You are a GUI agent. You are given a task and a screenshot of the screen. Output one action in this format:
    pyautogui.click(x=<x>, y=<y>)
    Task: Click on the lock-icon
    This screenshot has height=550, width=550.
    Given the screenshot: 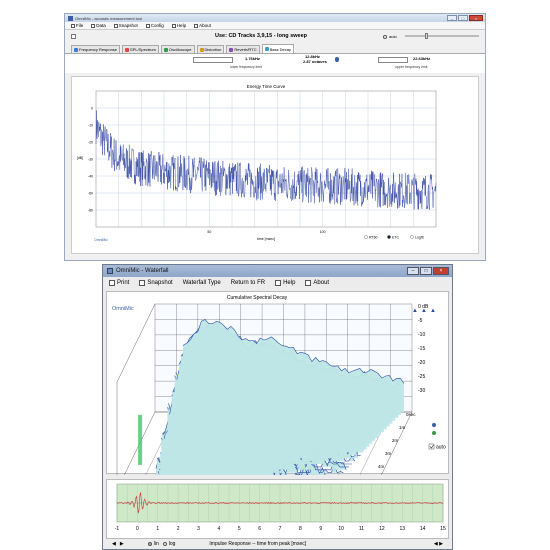 What is the action you would take?
    pyautogui.click(x=337, y=59)
    